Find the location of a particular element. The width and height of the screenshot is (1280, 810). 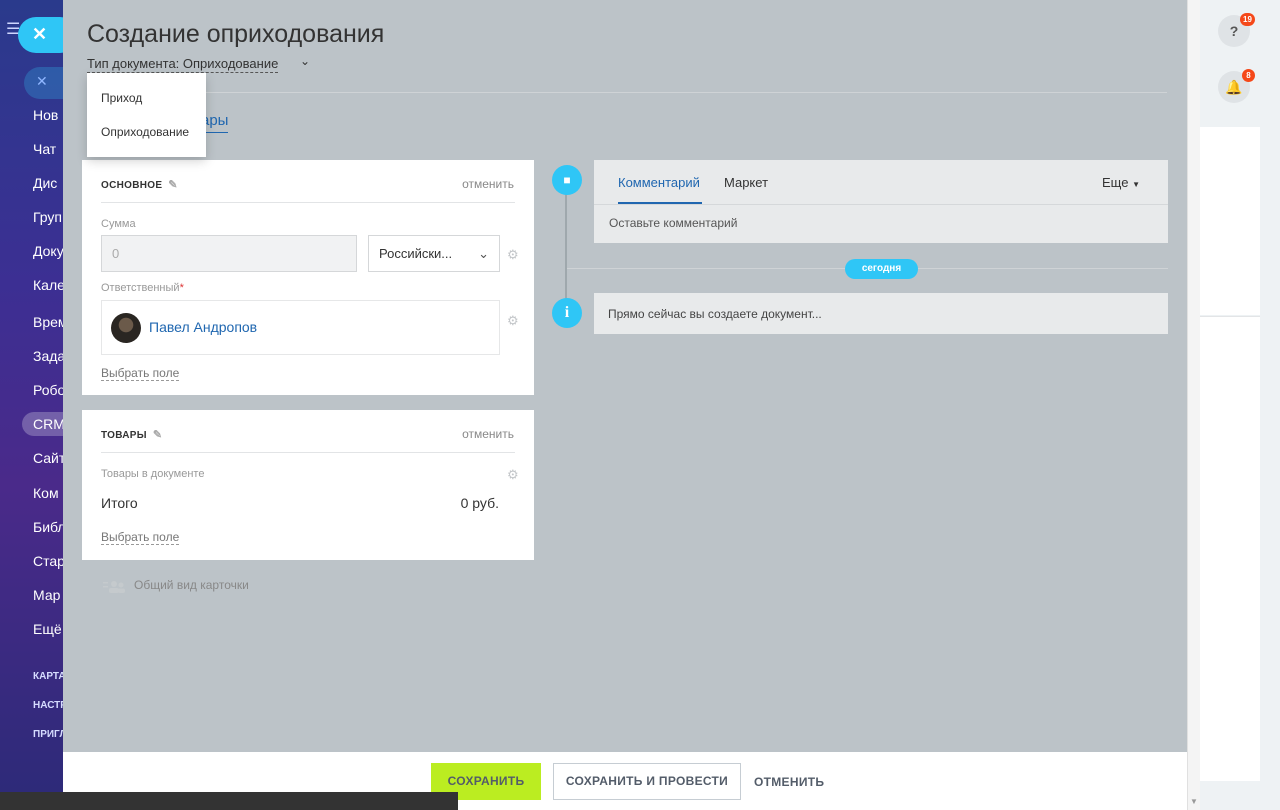

sidebar-item: Ком is located at coordinates (46, 493).